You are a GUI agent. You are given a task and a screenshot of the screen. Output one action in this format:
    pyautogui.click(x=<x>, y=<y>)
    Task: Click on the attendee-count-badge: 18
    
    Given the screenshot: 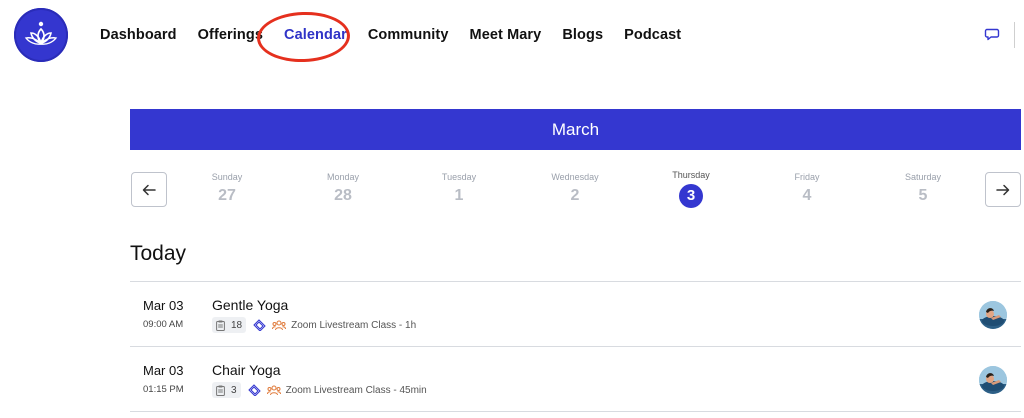 What is the action you would take?
    pyautogui.click(x=229, y=325)
    